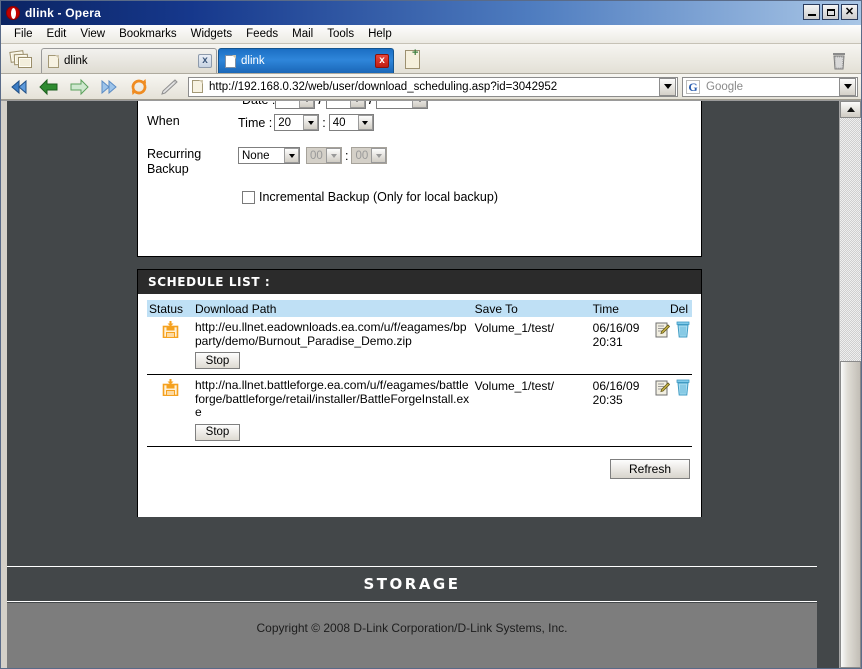 This screenshot has height=669, width=862. I want to click on url-dropdown-chevron-down-icon, so click(667, 86).